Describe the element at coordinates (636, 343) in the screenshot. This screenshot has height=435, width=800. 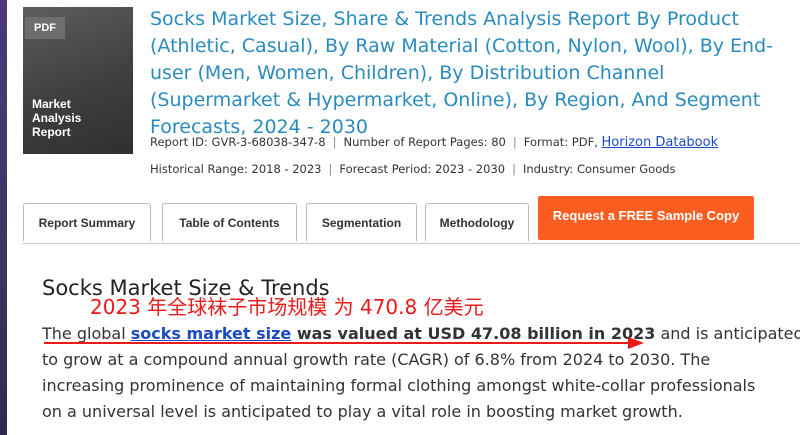
I see `arrow-head` at that location.